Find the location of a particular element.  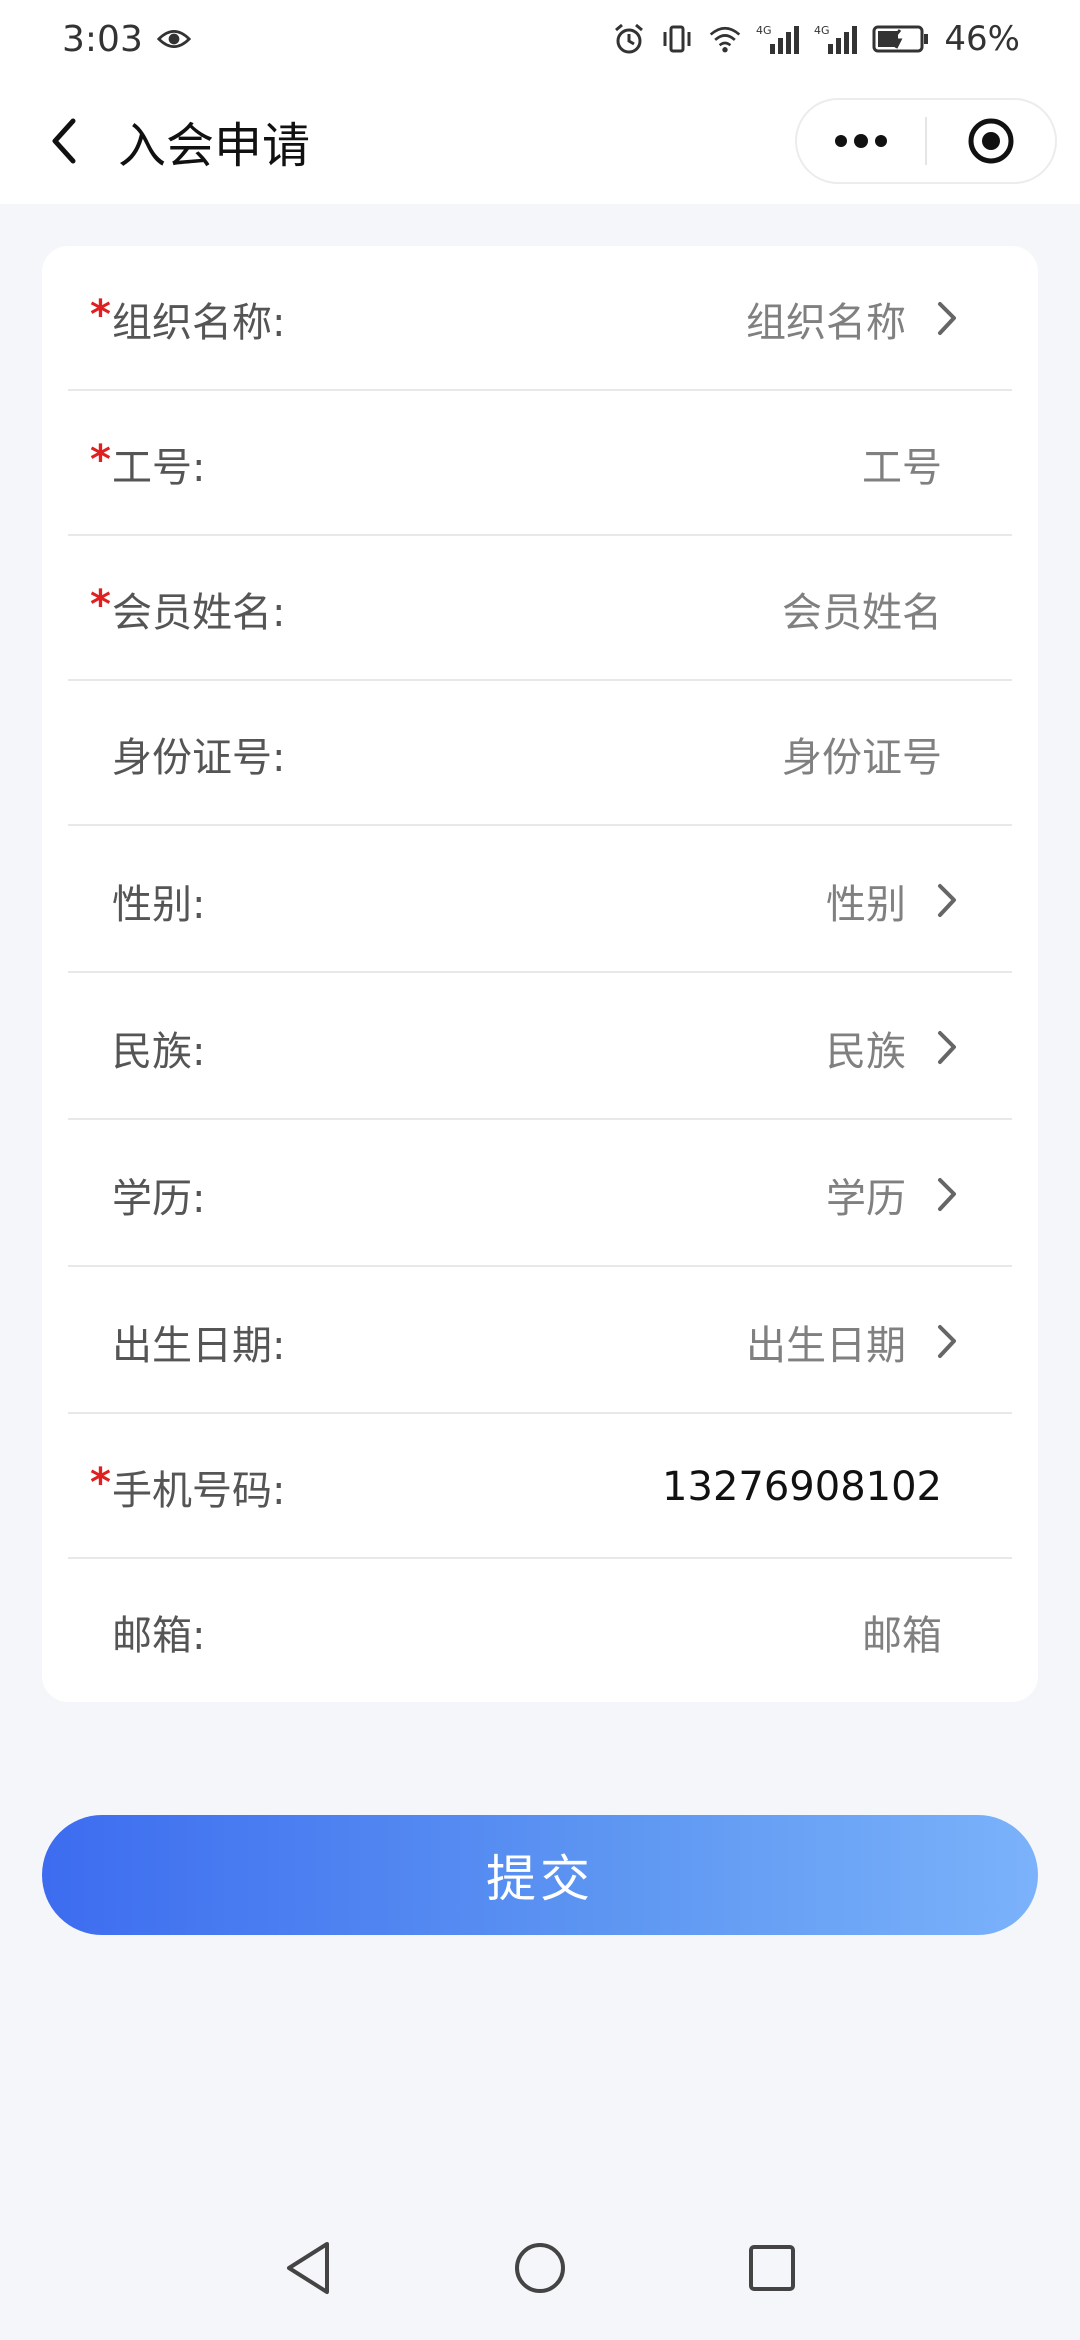

nav-bar: 入会申请 is located at coordinates (540, 141).